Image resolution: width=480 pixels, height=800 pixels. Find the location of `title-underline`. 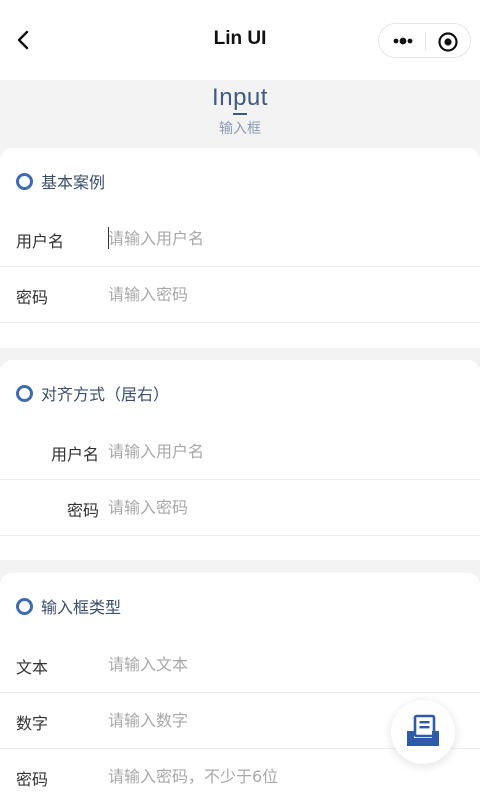

title-underline is located at coordinates (240, 114).